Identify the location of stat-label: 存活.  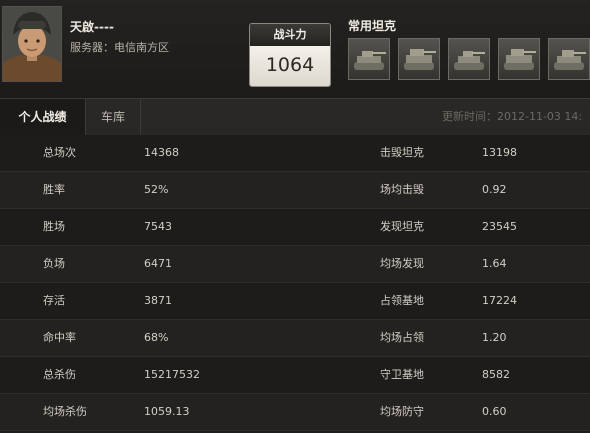
(54, 300).